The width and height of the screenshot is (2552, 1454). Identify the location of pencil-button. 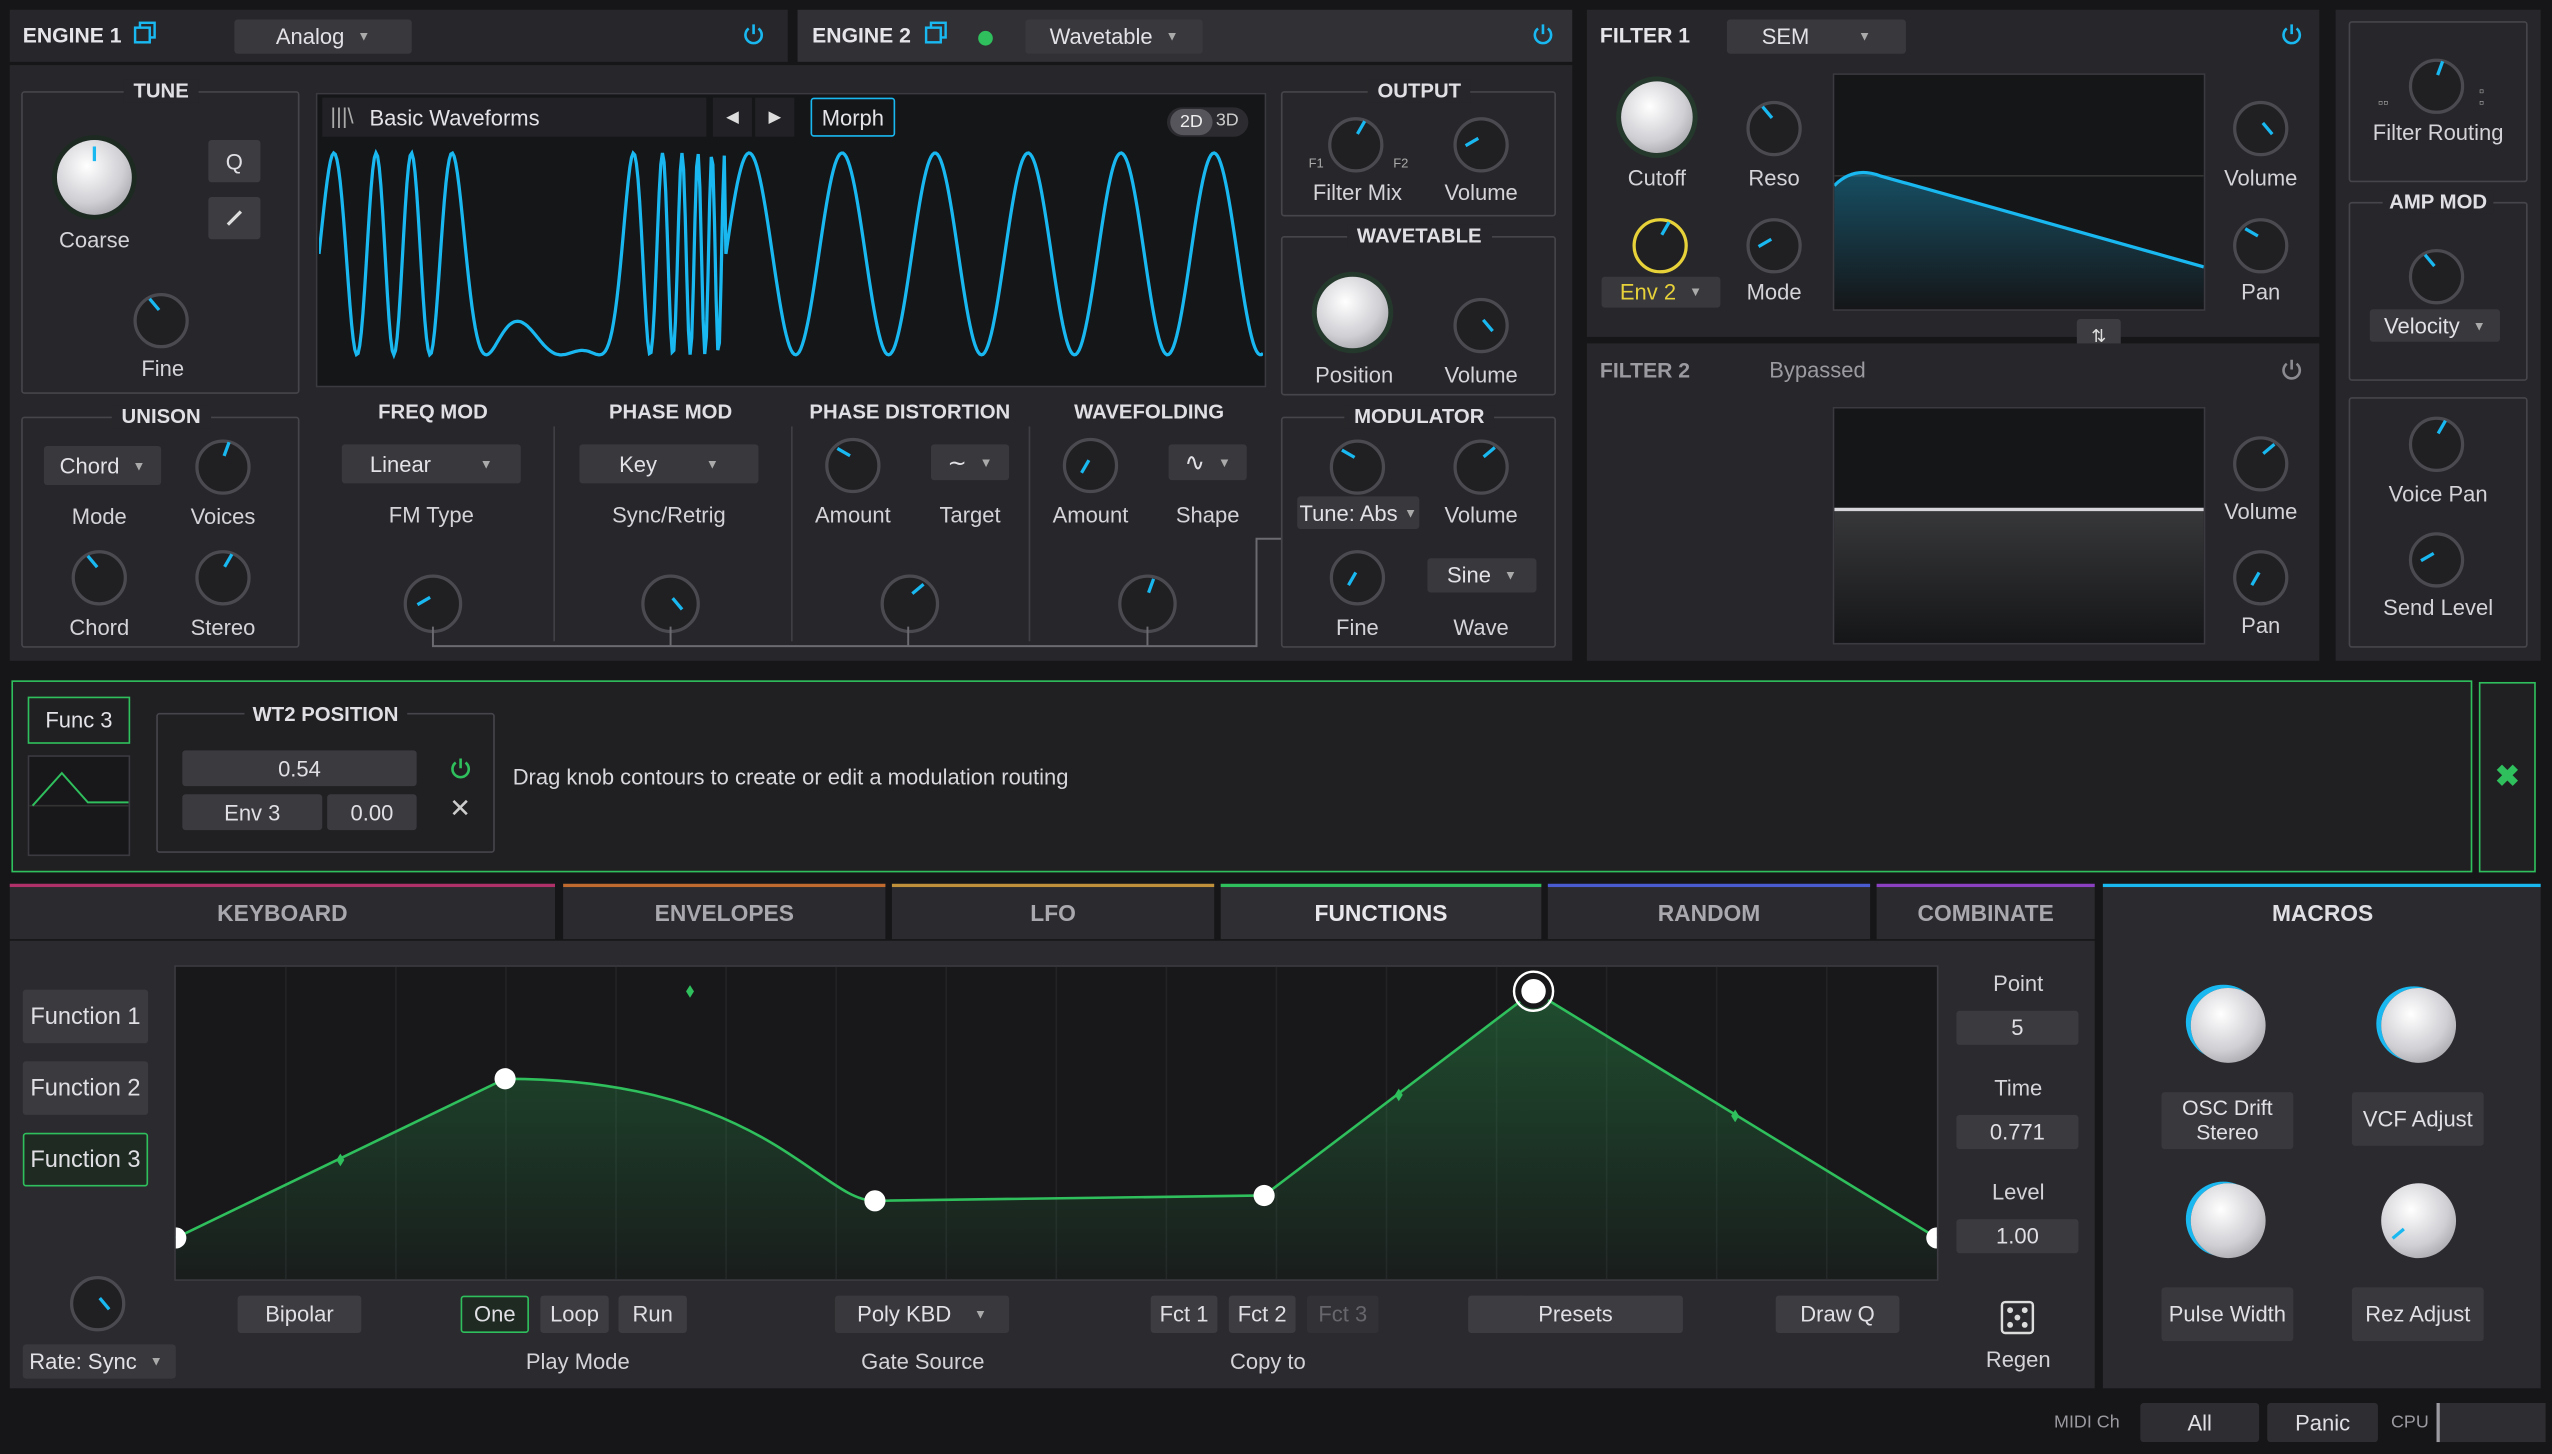
(234, 218).